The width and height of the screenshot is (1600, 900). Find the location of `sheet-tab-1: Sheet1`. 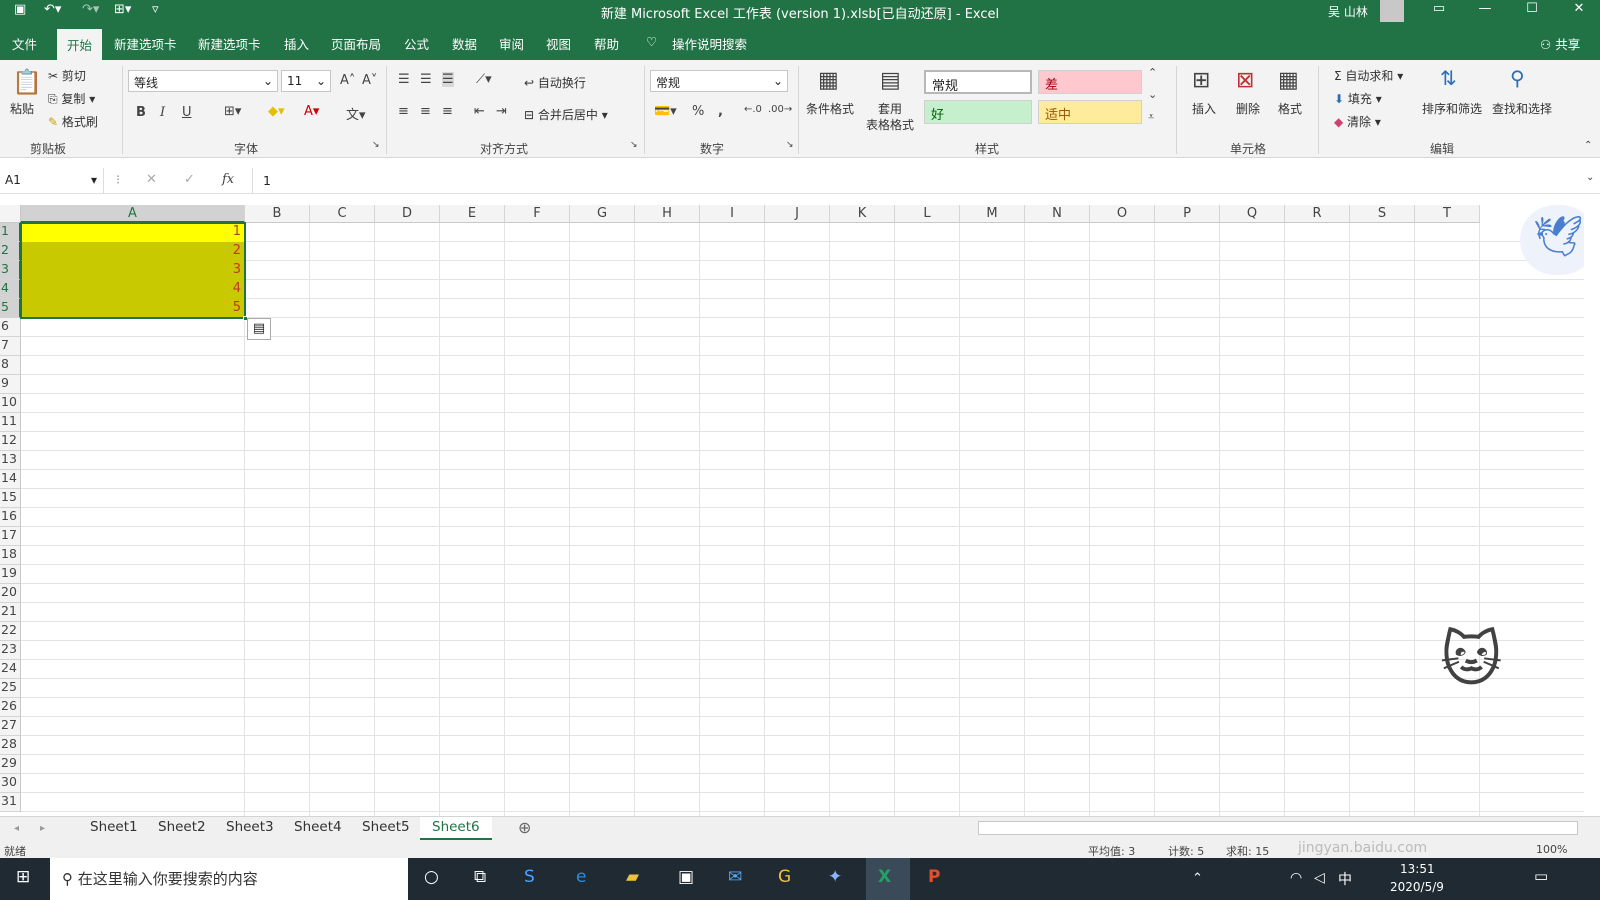

sheet-tab-1: Sheet1 is located at coordinates (114, 827).